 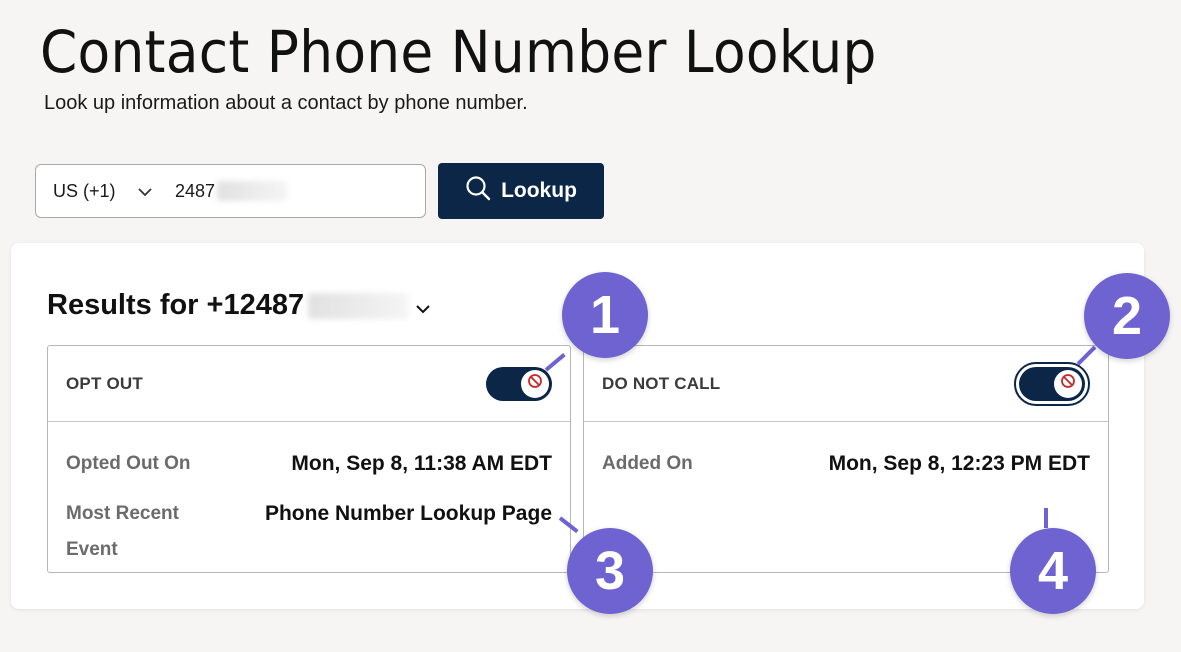 I want to click on country-code-value: US (+1), so click(x=84, y=190).